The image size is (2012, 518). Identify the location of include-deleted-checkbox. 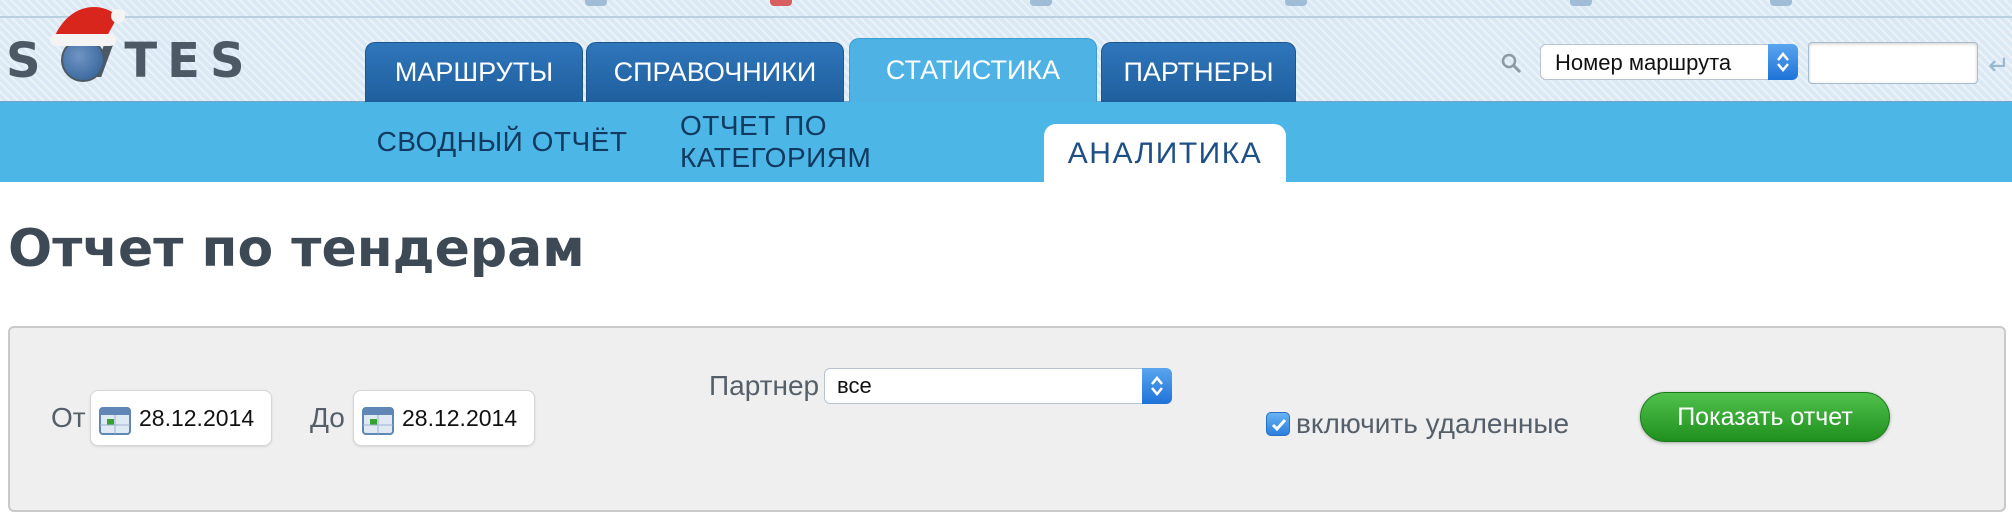
(1278, 424).